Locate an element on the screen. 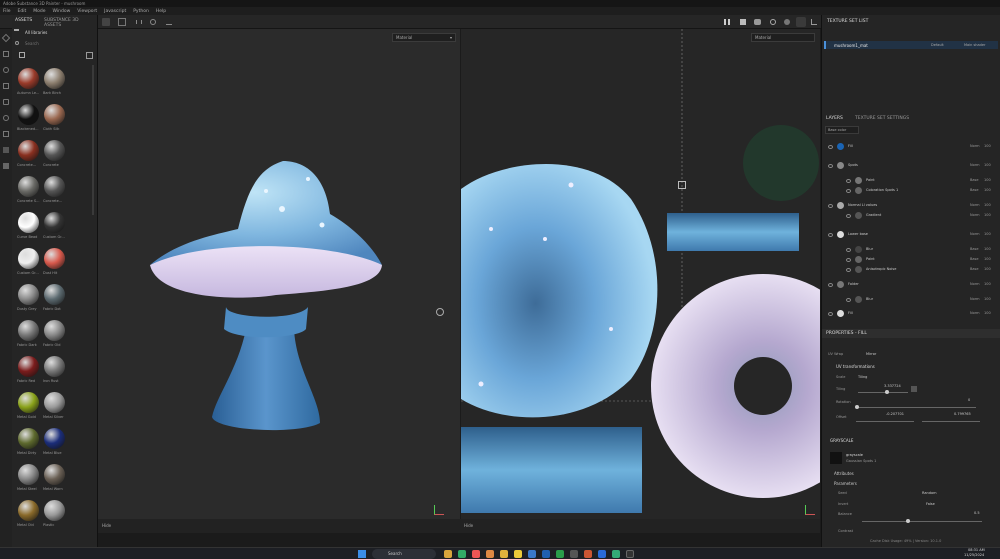 Image resolution: width=1000 pixels, height=559 pixels. scale-value: Tiling is located at coordinates (862, 377).